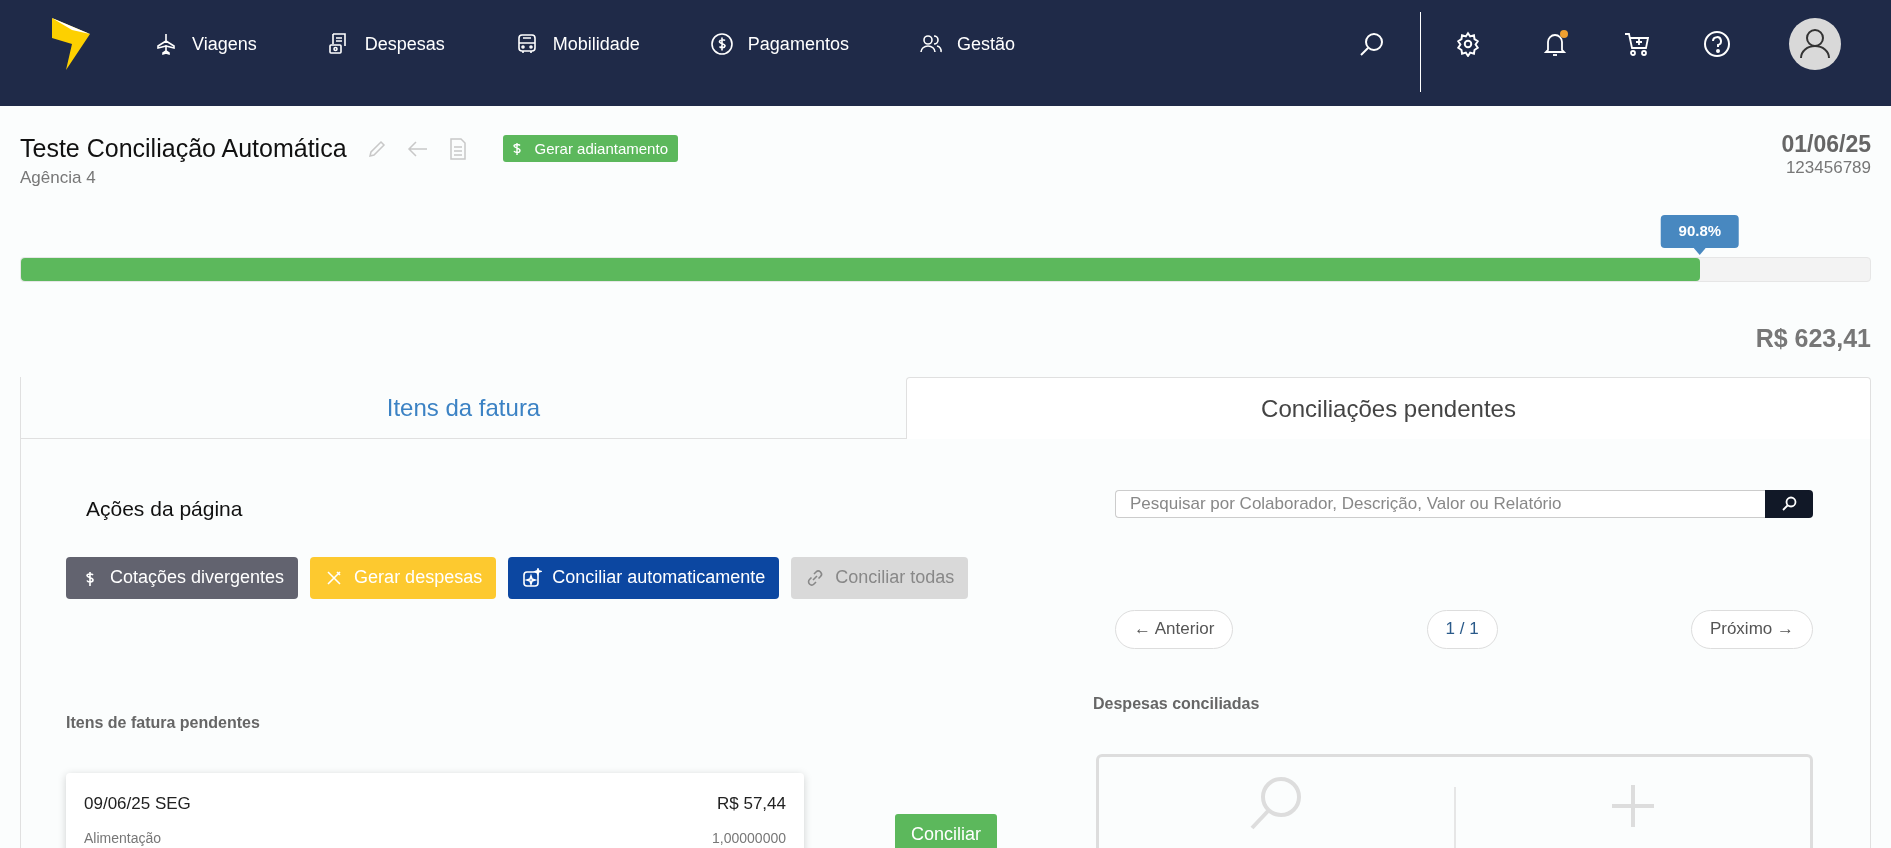 The image size is (1891, 848). What do you see at coordinates (205, 44) in the screenshot?
I see `nav-link: Viagens` at bounding box center [205, 44].